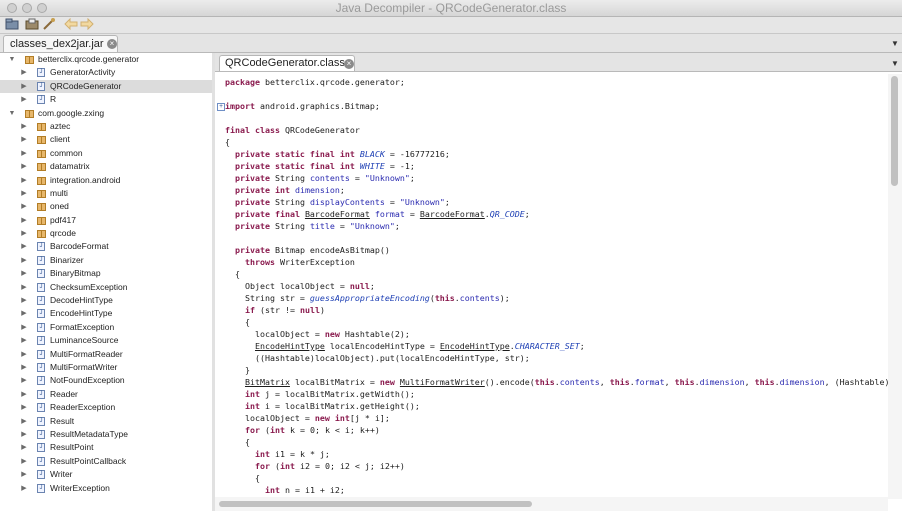 Image resolution: width=902 pixels, height=511 pixels. What do you see at coordinates (106, 273) in the screenshot?
I see `tree-item: ▶ J BinaryBitmap` at bounding box center [106, 273].